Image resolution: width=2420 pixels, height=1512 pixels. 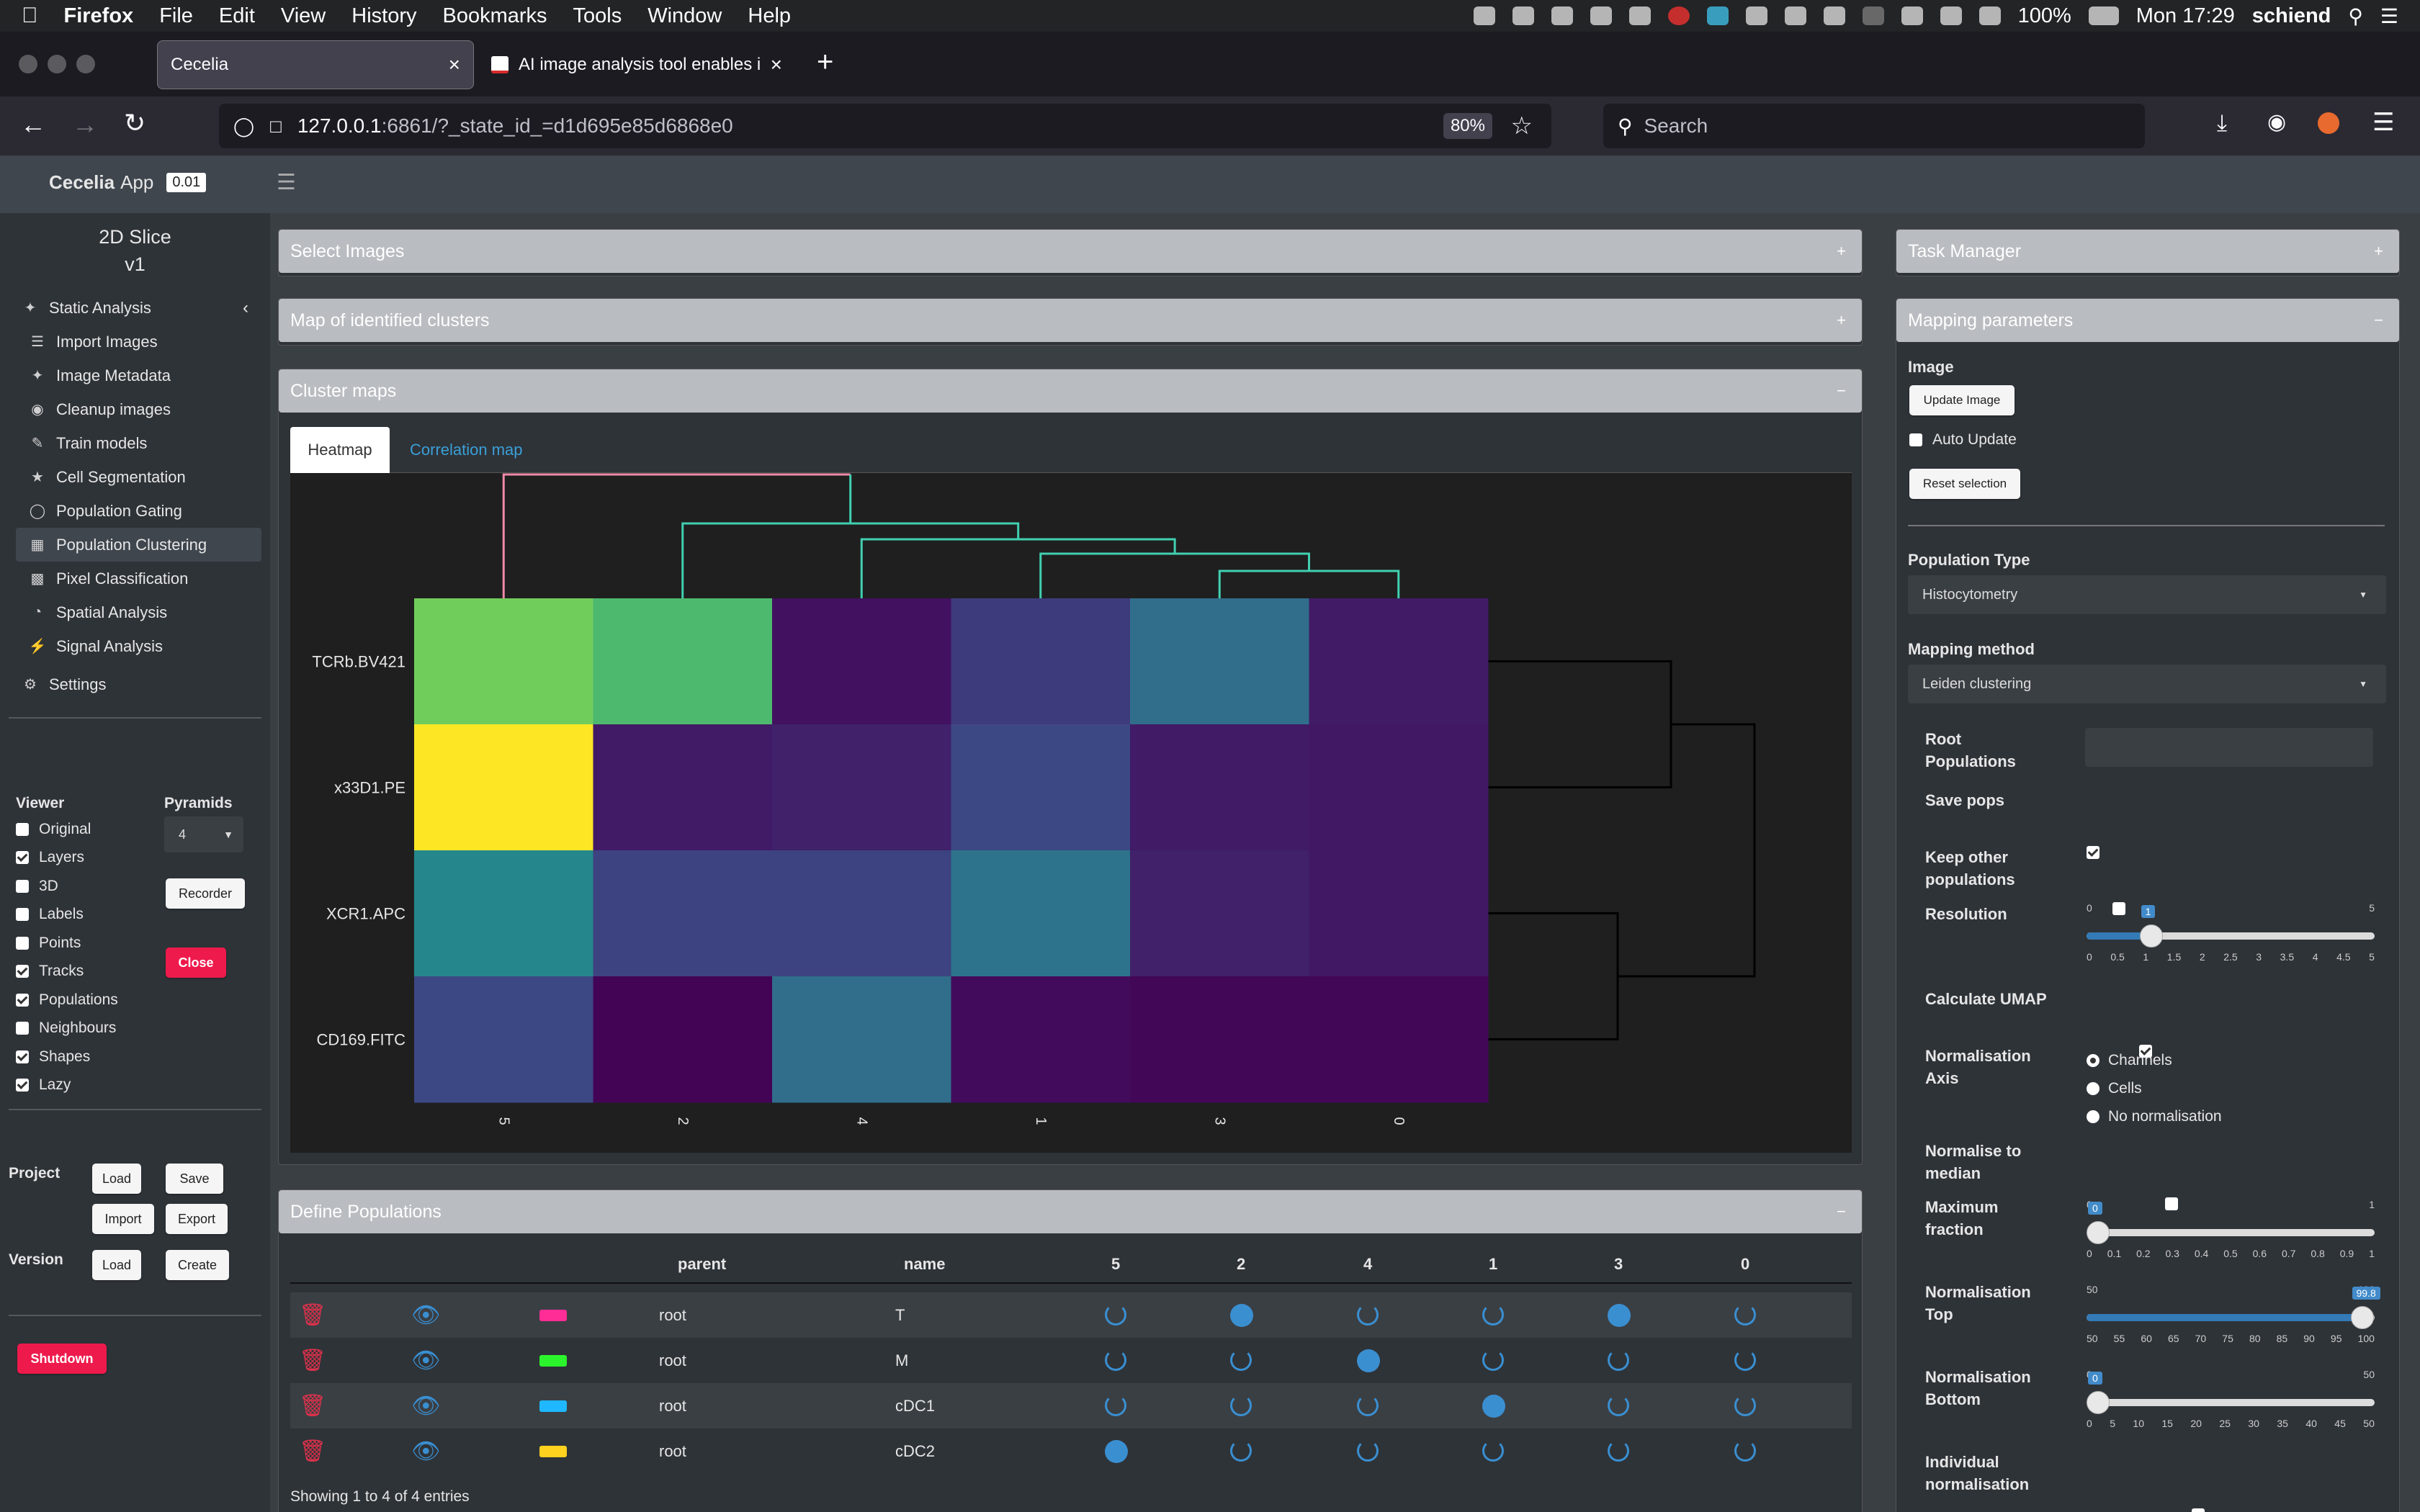 What do you see at coordinates (1989, 15) in the screenshot?
I see `volume-icon` at bounding box center [1989, 15].